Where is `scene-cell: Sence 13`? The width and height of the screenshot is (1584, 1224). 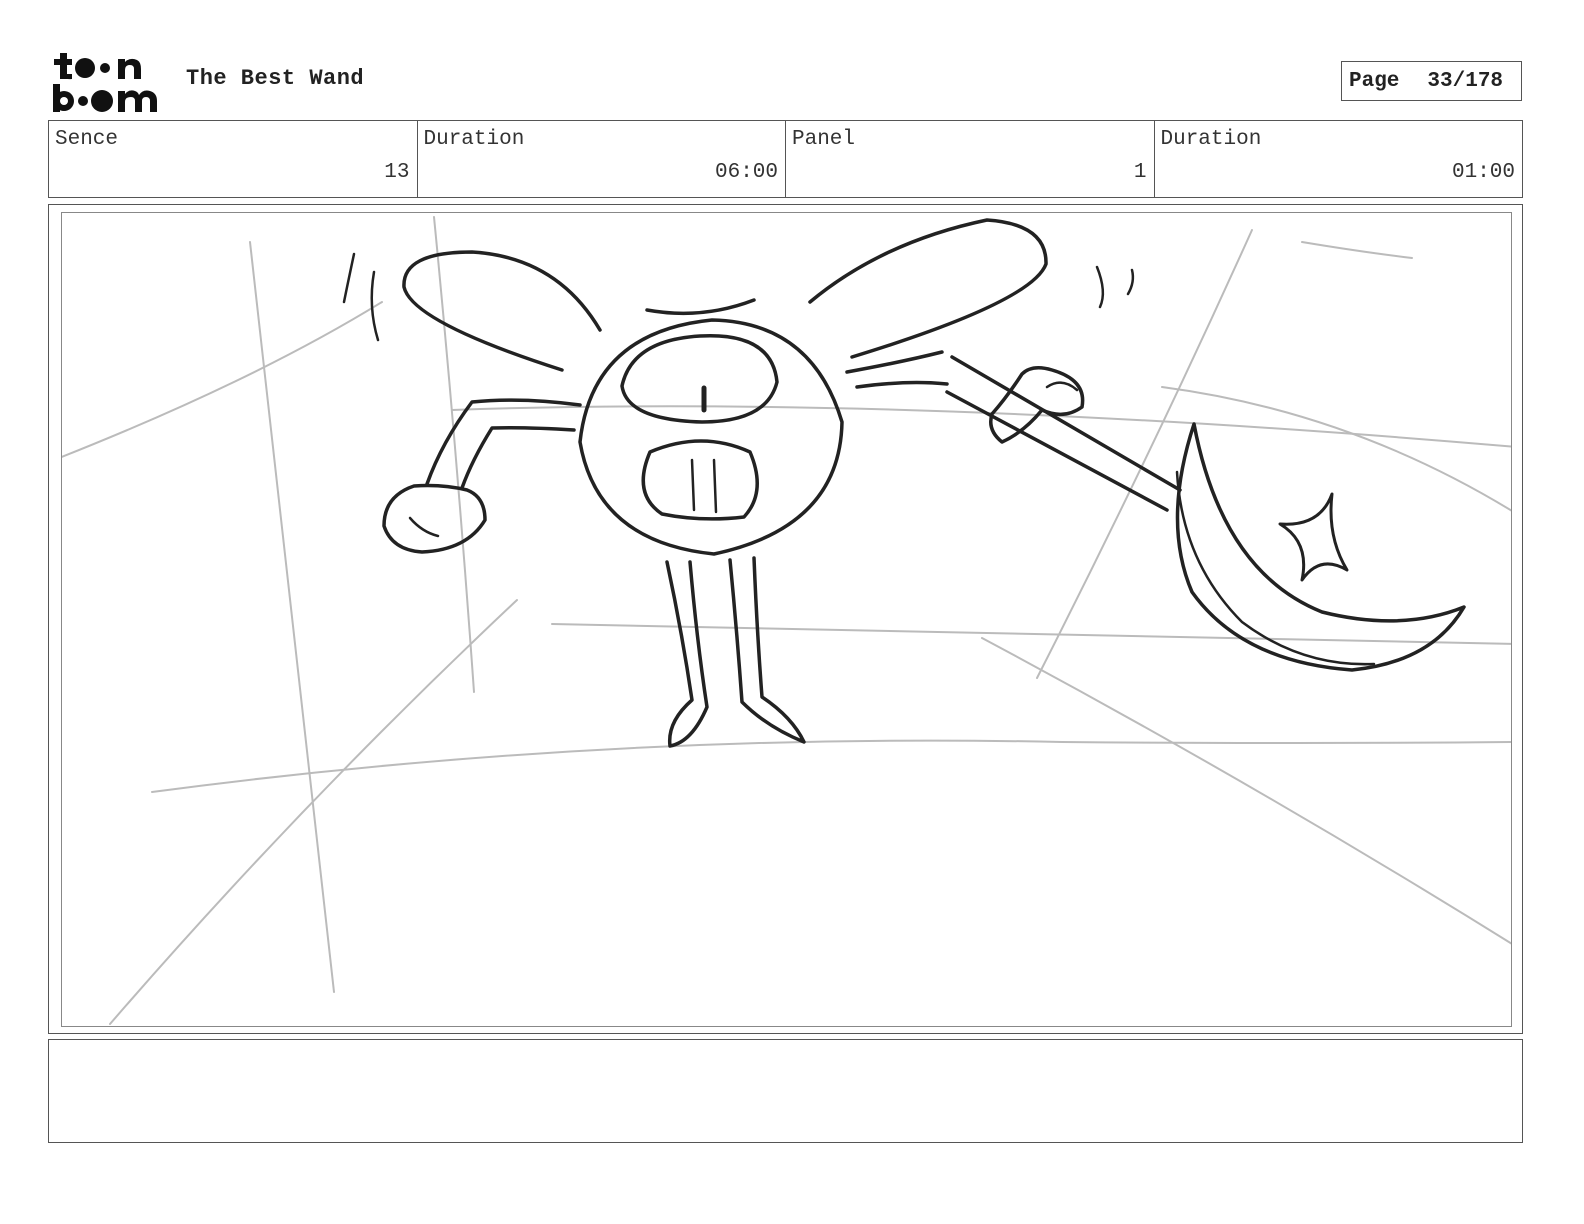 scene-cell: Sence 13 is located at coordinates (233, 159).